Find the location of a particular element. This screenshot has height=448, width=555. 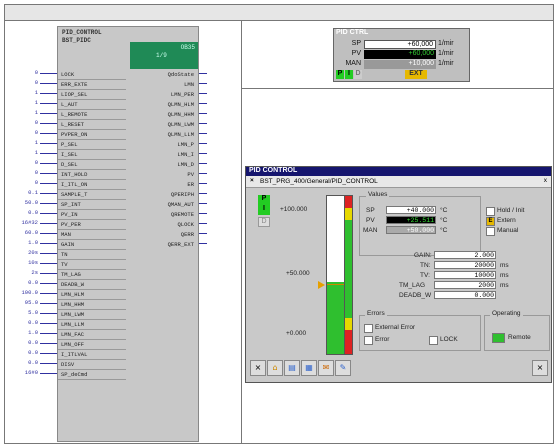

external-error-checkbox is located at coordinates (368, 328).